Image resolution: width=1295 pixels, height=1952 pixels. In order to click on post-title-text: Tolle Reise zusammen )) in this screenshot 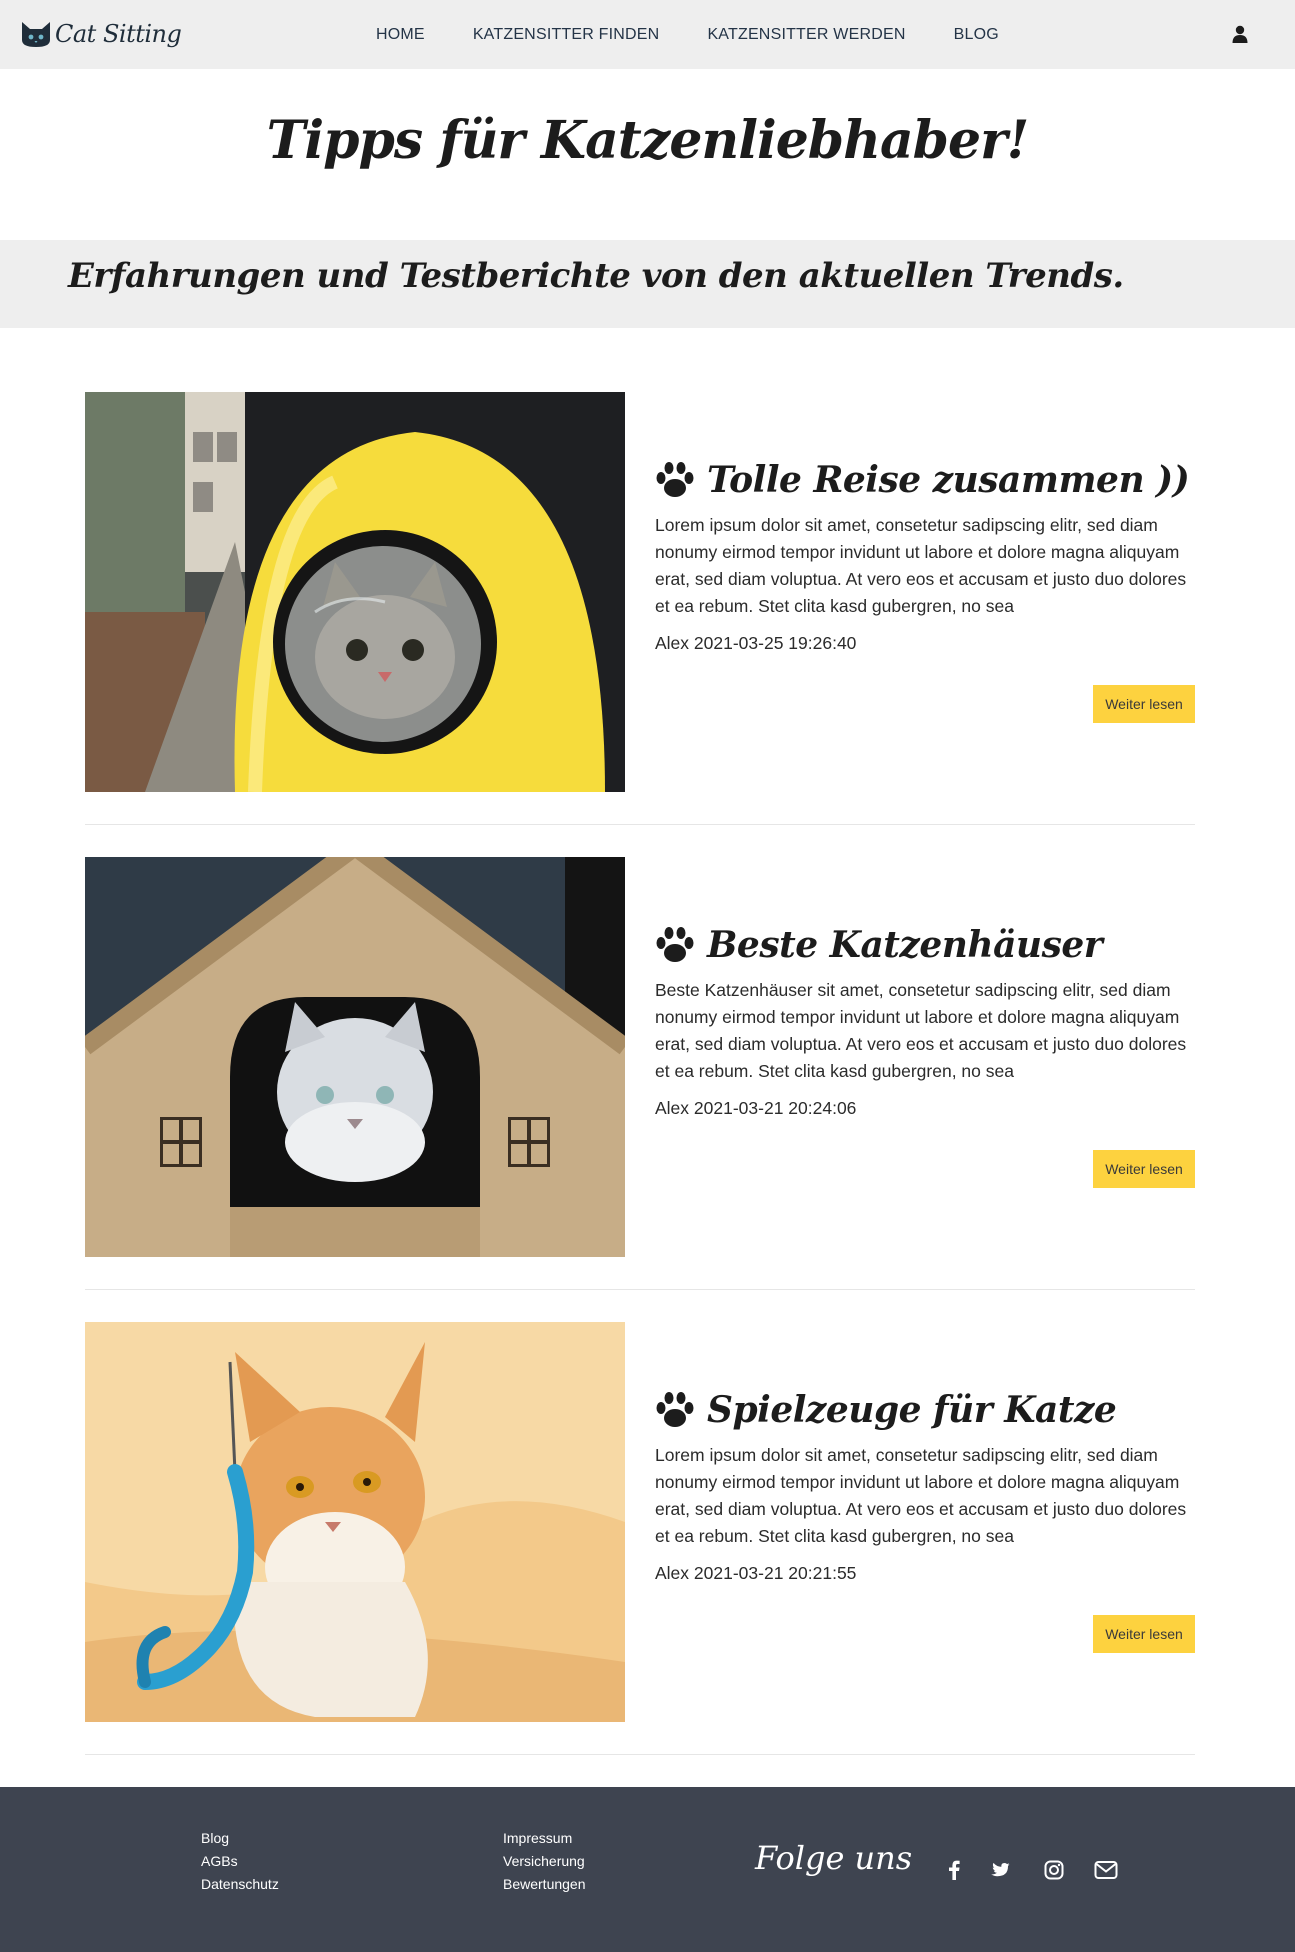, I will do `click(948, 480)`.